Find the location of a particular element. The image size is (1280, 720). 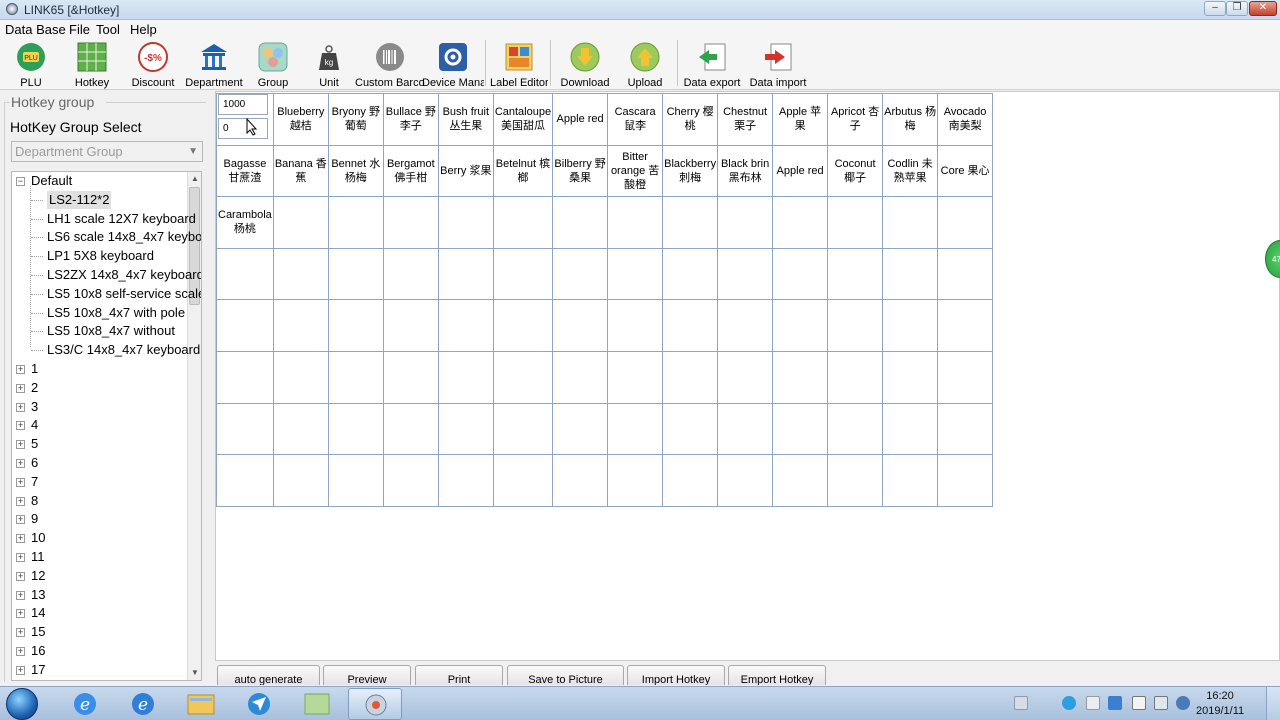

scroll-up-icon: ▲ is located at coordinates (194, 179).